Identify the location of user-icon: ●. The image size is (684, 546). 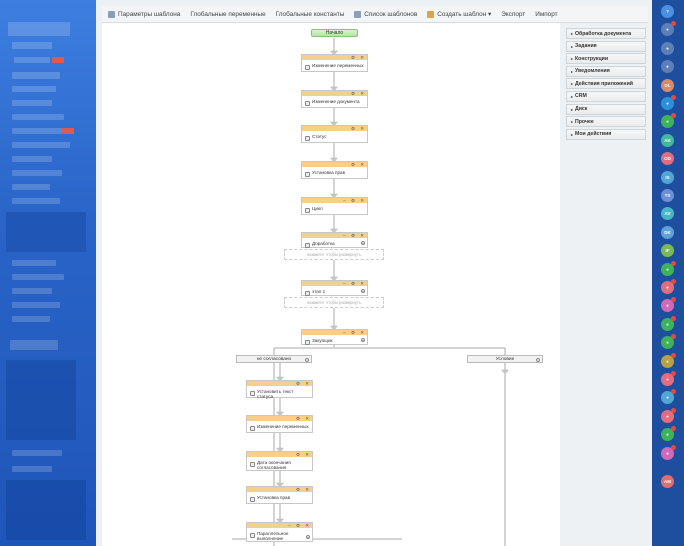
(667, 398).